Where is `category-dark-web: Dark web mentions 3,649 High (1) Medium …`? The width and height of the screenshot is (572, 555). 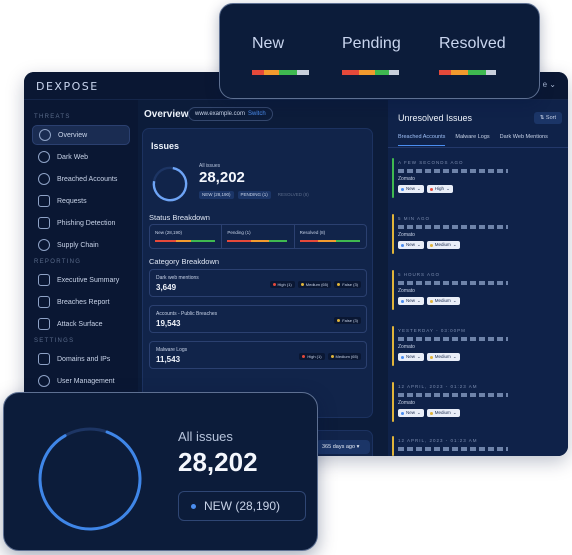
category-dark-web: Dark web mentions 3,649 High (1) Medium … is located at coordinates (258, 283).